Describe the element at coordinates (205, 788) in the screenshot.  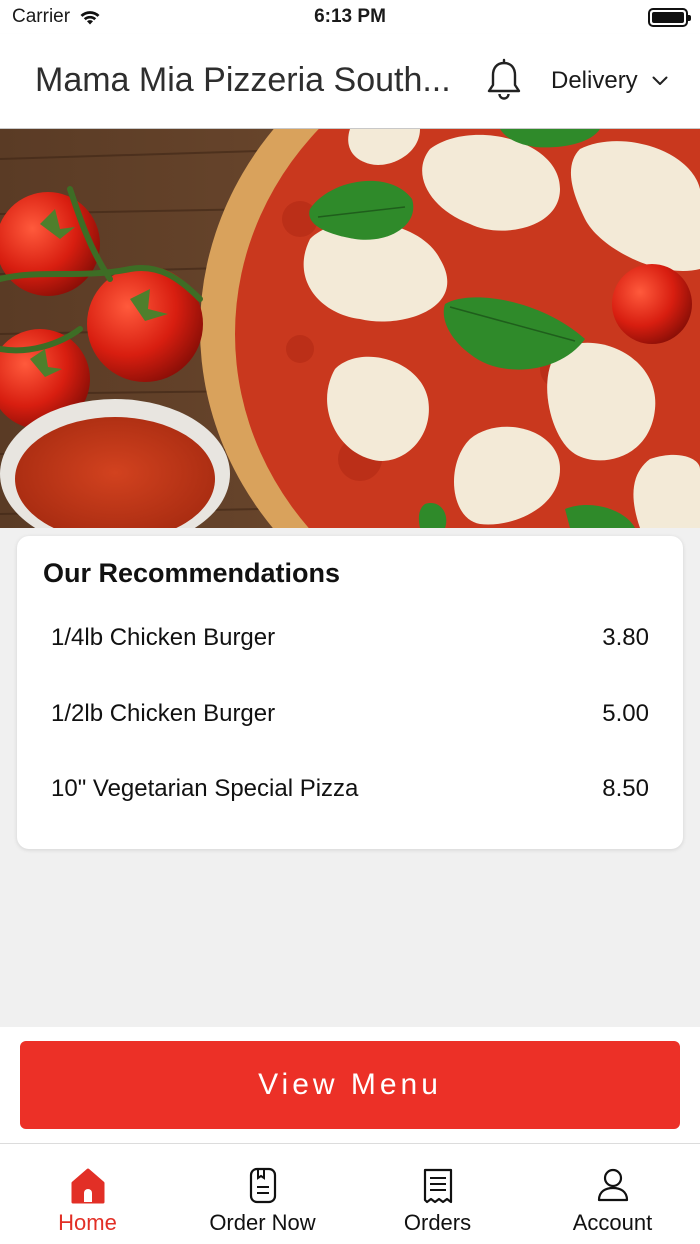
I see `item-name: 10" Vegetarian Special Pizza` at that location.